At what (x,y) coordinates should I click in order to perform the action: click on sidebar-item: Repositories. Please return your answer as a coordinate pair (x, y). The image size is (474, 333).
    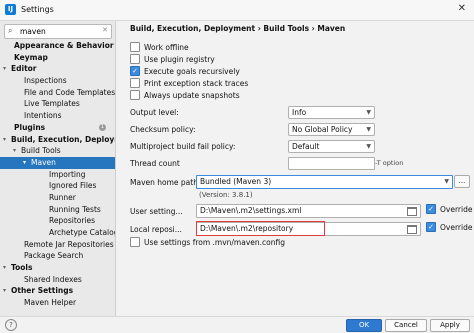
    Looking at the image, I should click on (57, 221).